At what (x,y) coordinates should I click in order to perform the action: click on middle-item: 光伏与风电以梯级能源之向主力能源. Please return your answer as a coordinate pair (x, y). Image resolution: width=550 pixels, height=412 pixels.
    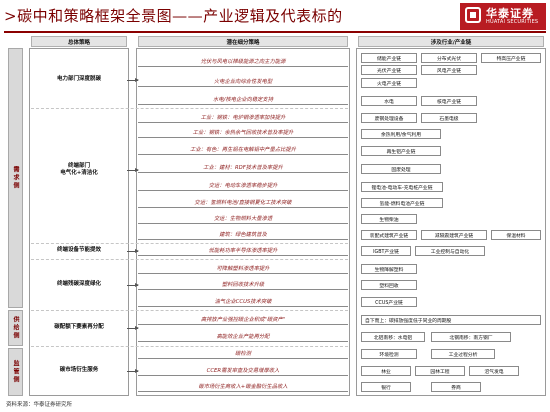
    Looking at the image, I should click on (243, 61).